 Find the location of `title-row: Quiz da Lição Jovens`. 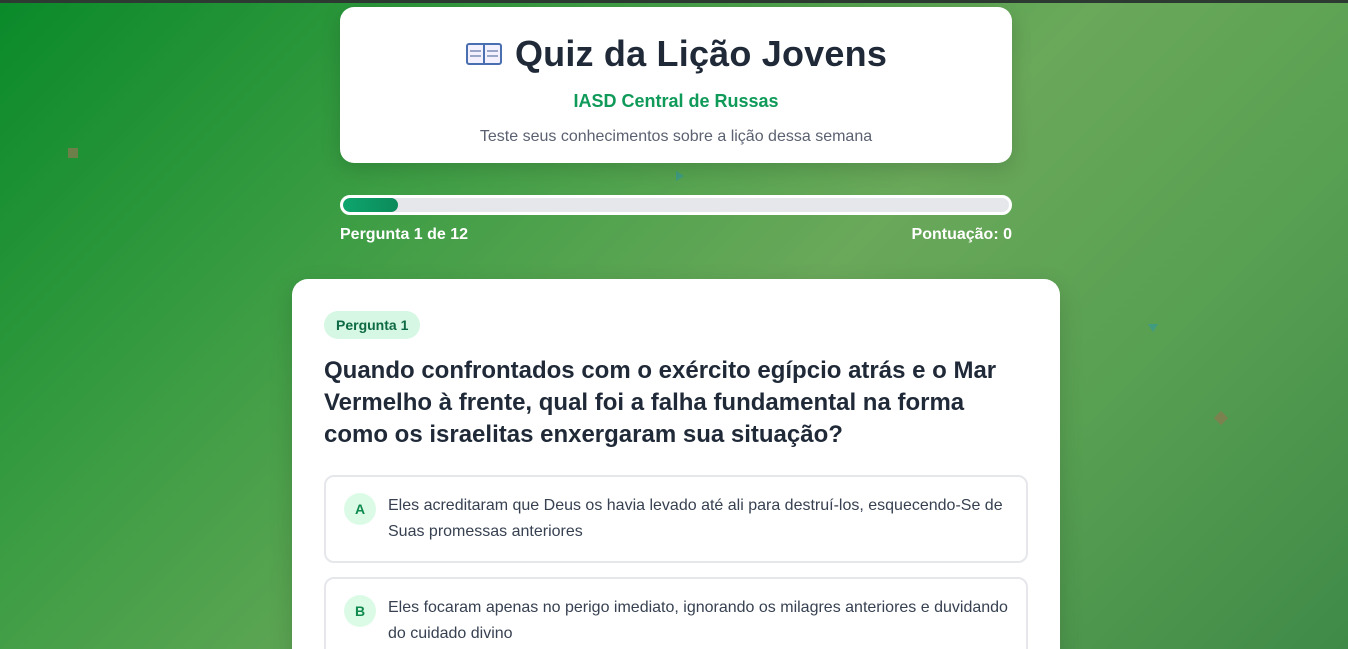

title-row: Quiz da Lição Jovens is located at coordinates (676, 54).